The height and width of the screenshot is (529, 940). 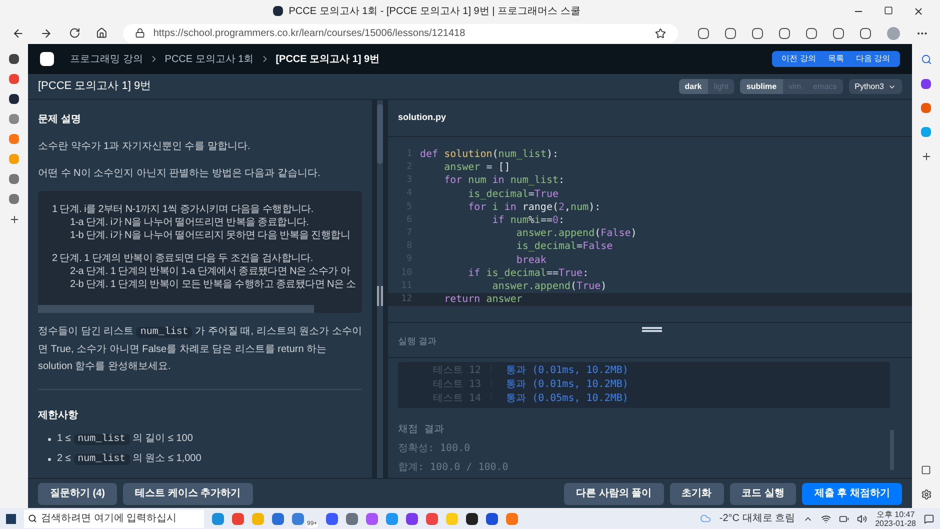 What do you see at coordinates (918, 11) in the screenshot?
I see `close-icon` at bounding box center [918, 11].